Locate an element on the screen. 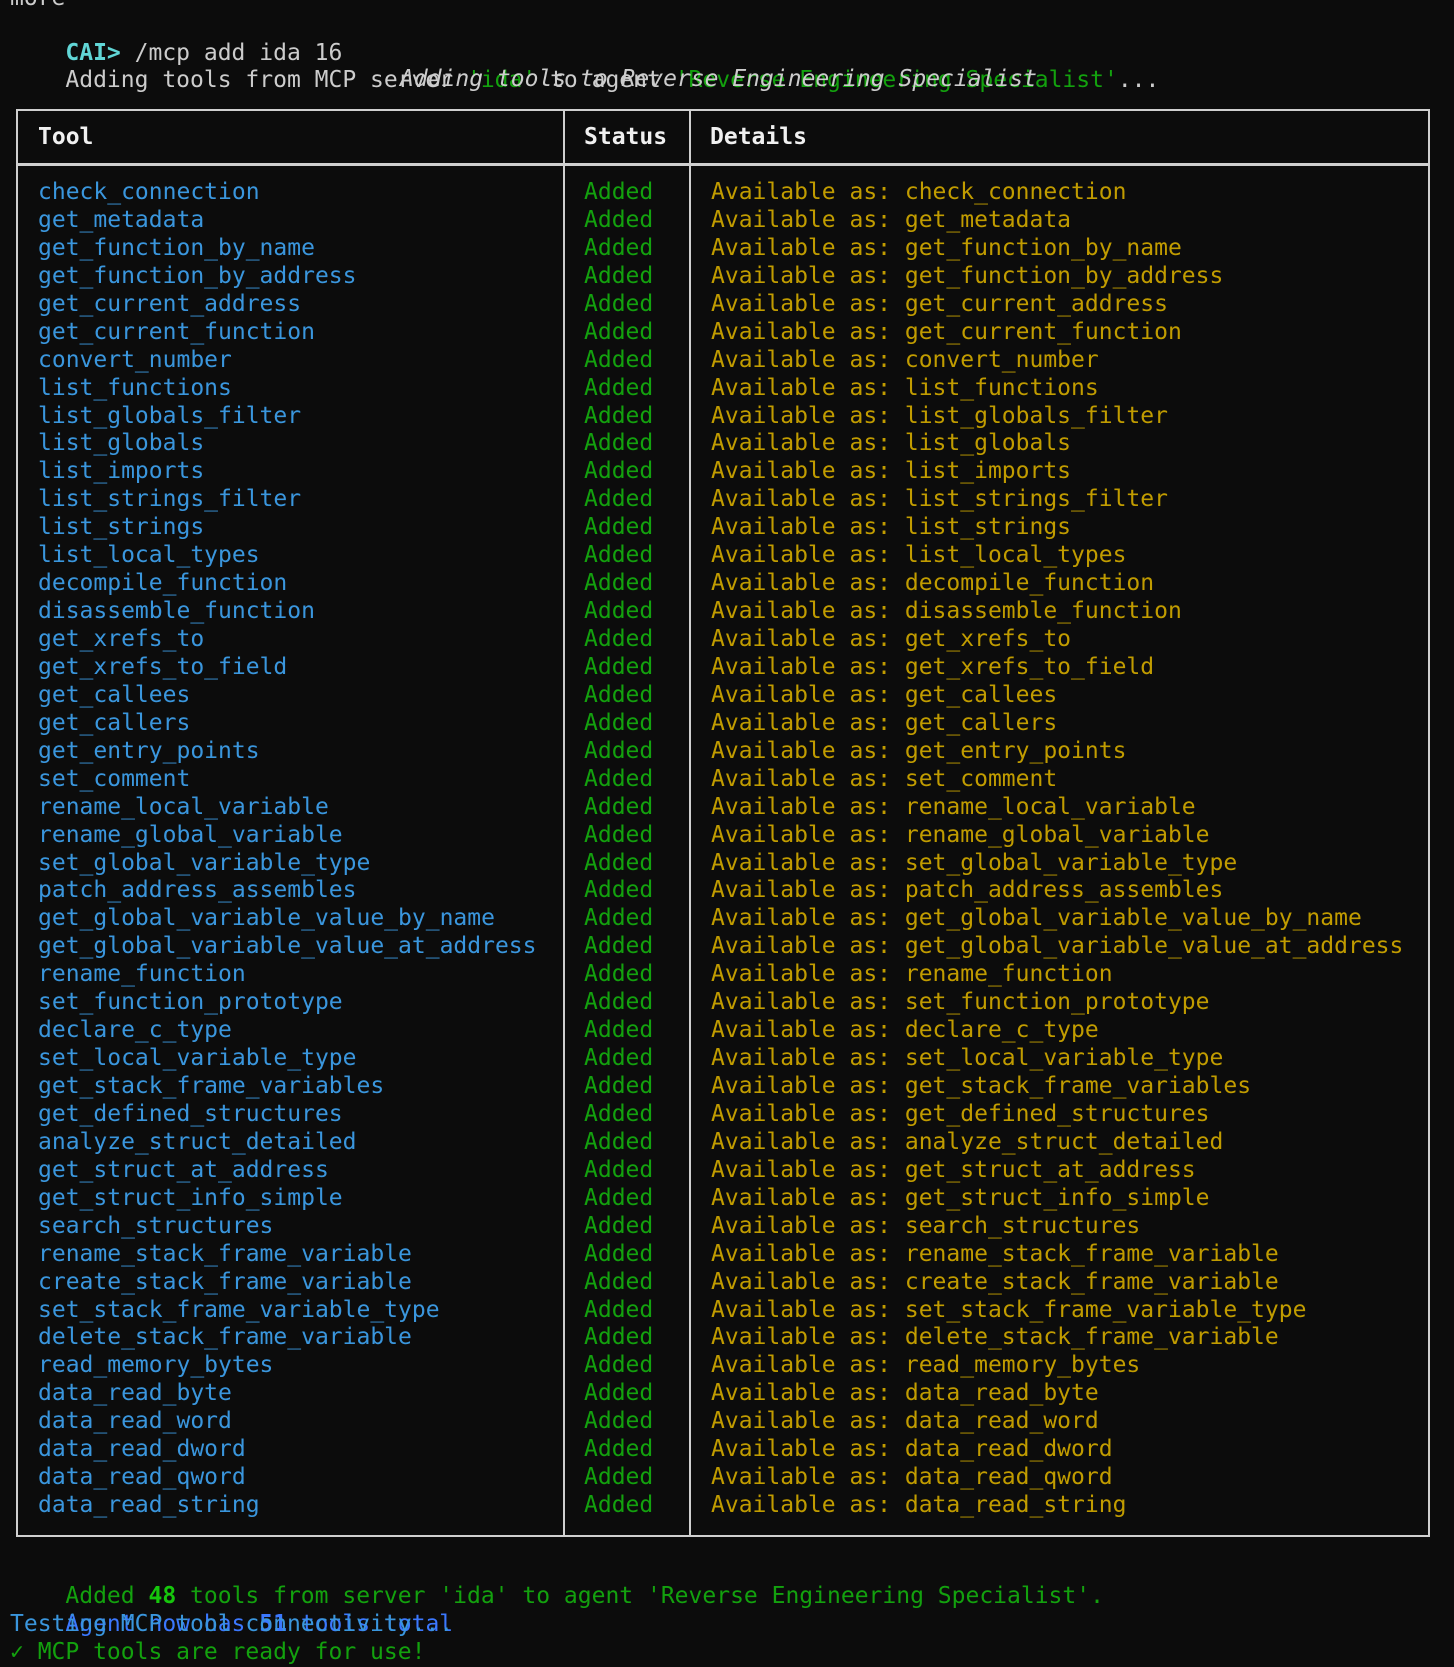  table-row: list_globals Added Available as is located at coordinates (723, 443).